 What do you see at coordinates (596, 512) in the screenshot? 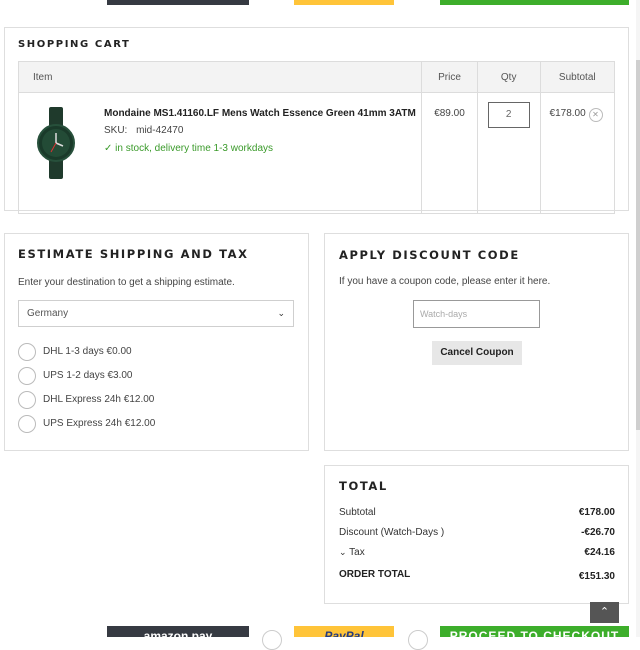
I see `subtotal-value: €178.00` at bounding box center [596, 512].